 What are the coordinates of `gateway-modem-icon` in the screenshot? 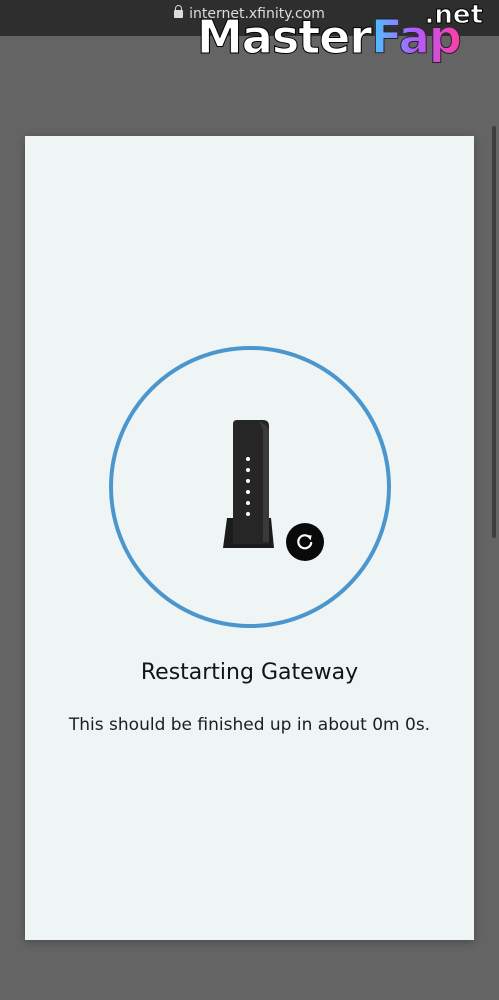 It's located at (248, 484).